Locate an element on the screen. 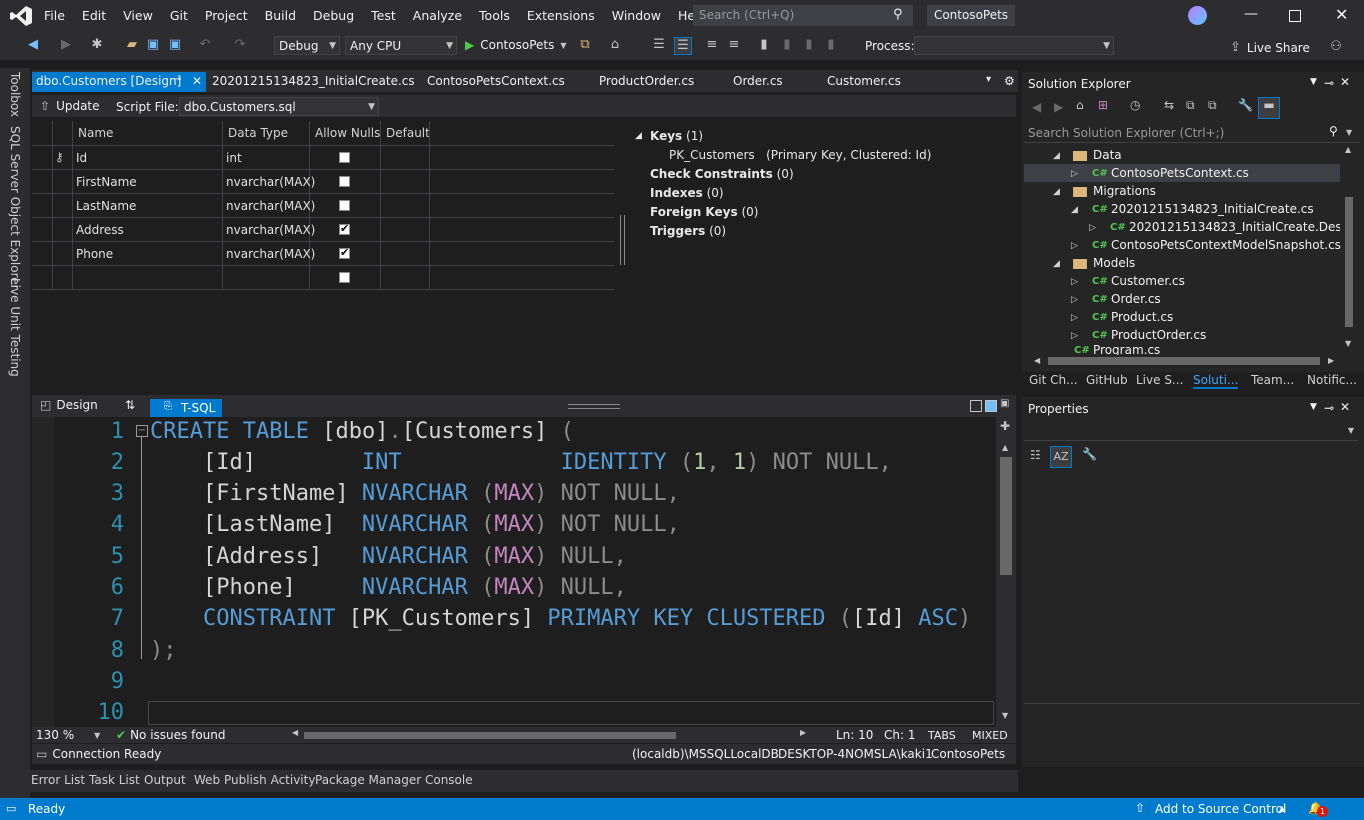 This screenshot has height=820, width=1364. tab-customer: Customer.cs is located at coordinates (864, 81).